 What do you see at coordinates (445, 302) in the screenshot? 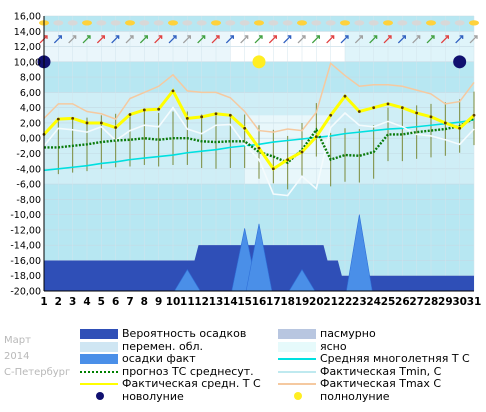
I see `x-tick-label: 29` at bounding box center [445, 302].